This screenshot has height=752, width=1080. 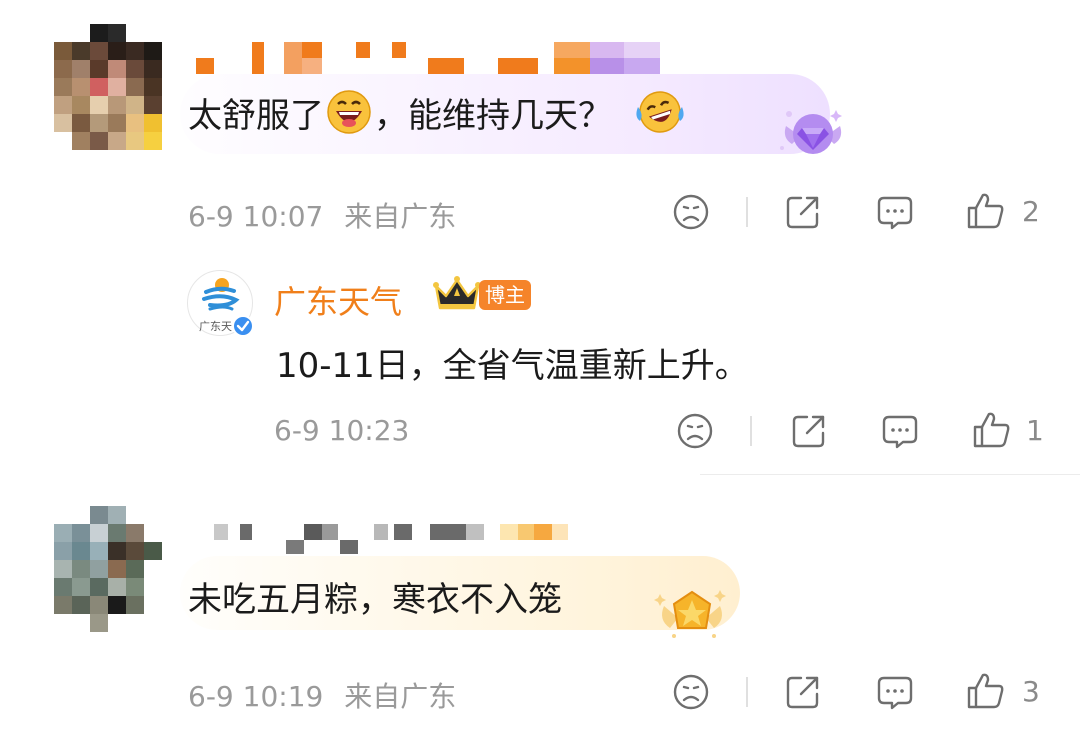 I want to click on purple-gem-badge-icon, so click(x=813, y=132).